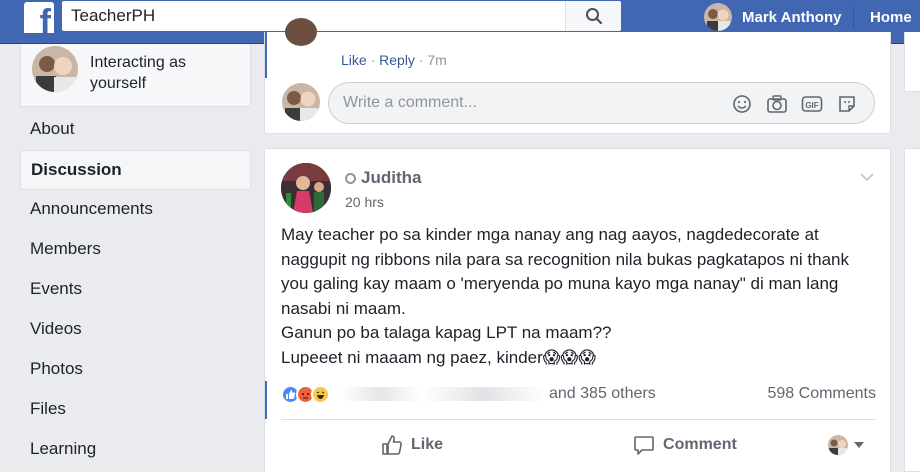 This screenshot has width=920, height=472. I want to click on comment-meta: Like · Reply · 7m, so click(394, 60).